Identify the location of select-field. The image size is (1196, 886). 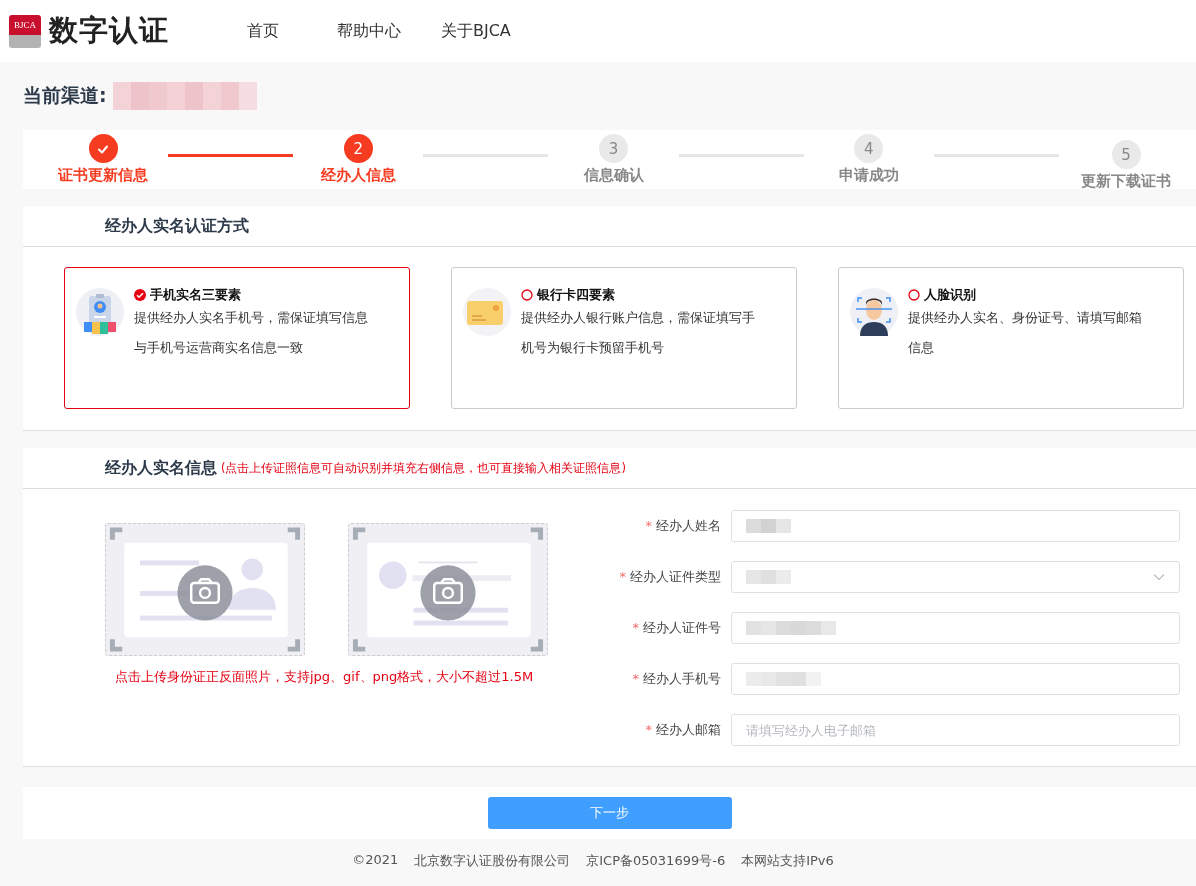
(955, 577).